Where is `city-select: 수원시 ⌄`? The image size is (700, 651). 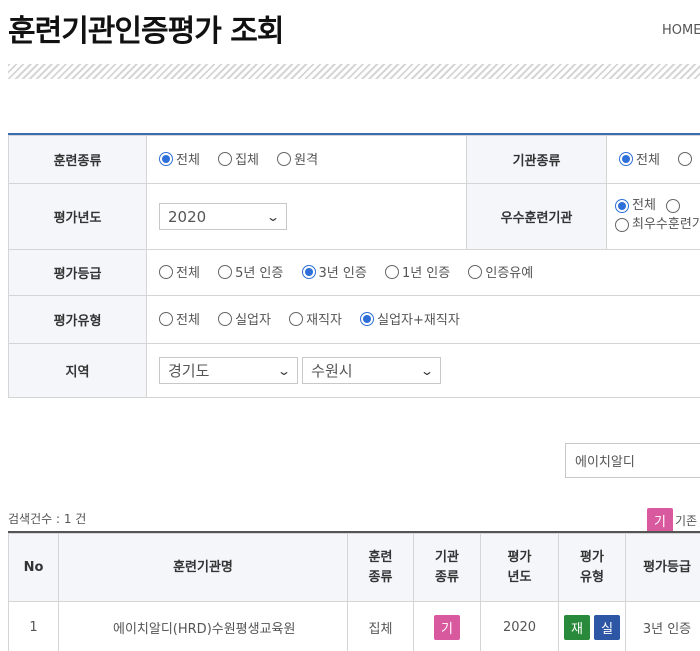
city-select: 수원시 ⌄ is located at coordinates (372, 370).